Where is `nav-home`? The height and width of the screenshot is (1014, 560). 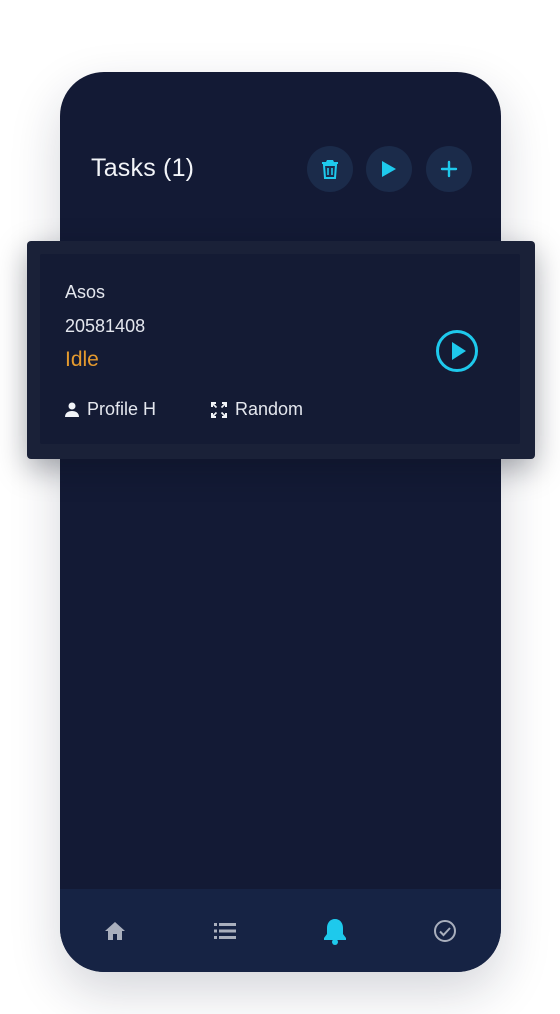
nav-home is located at coordinates (115, 930).